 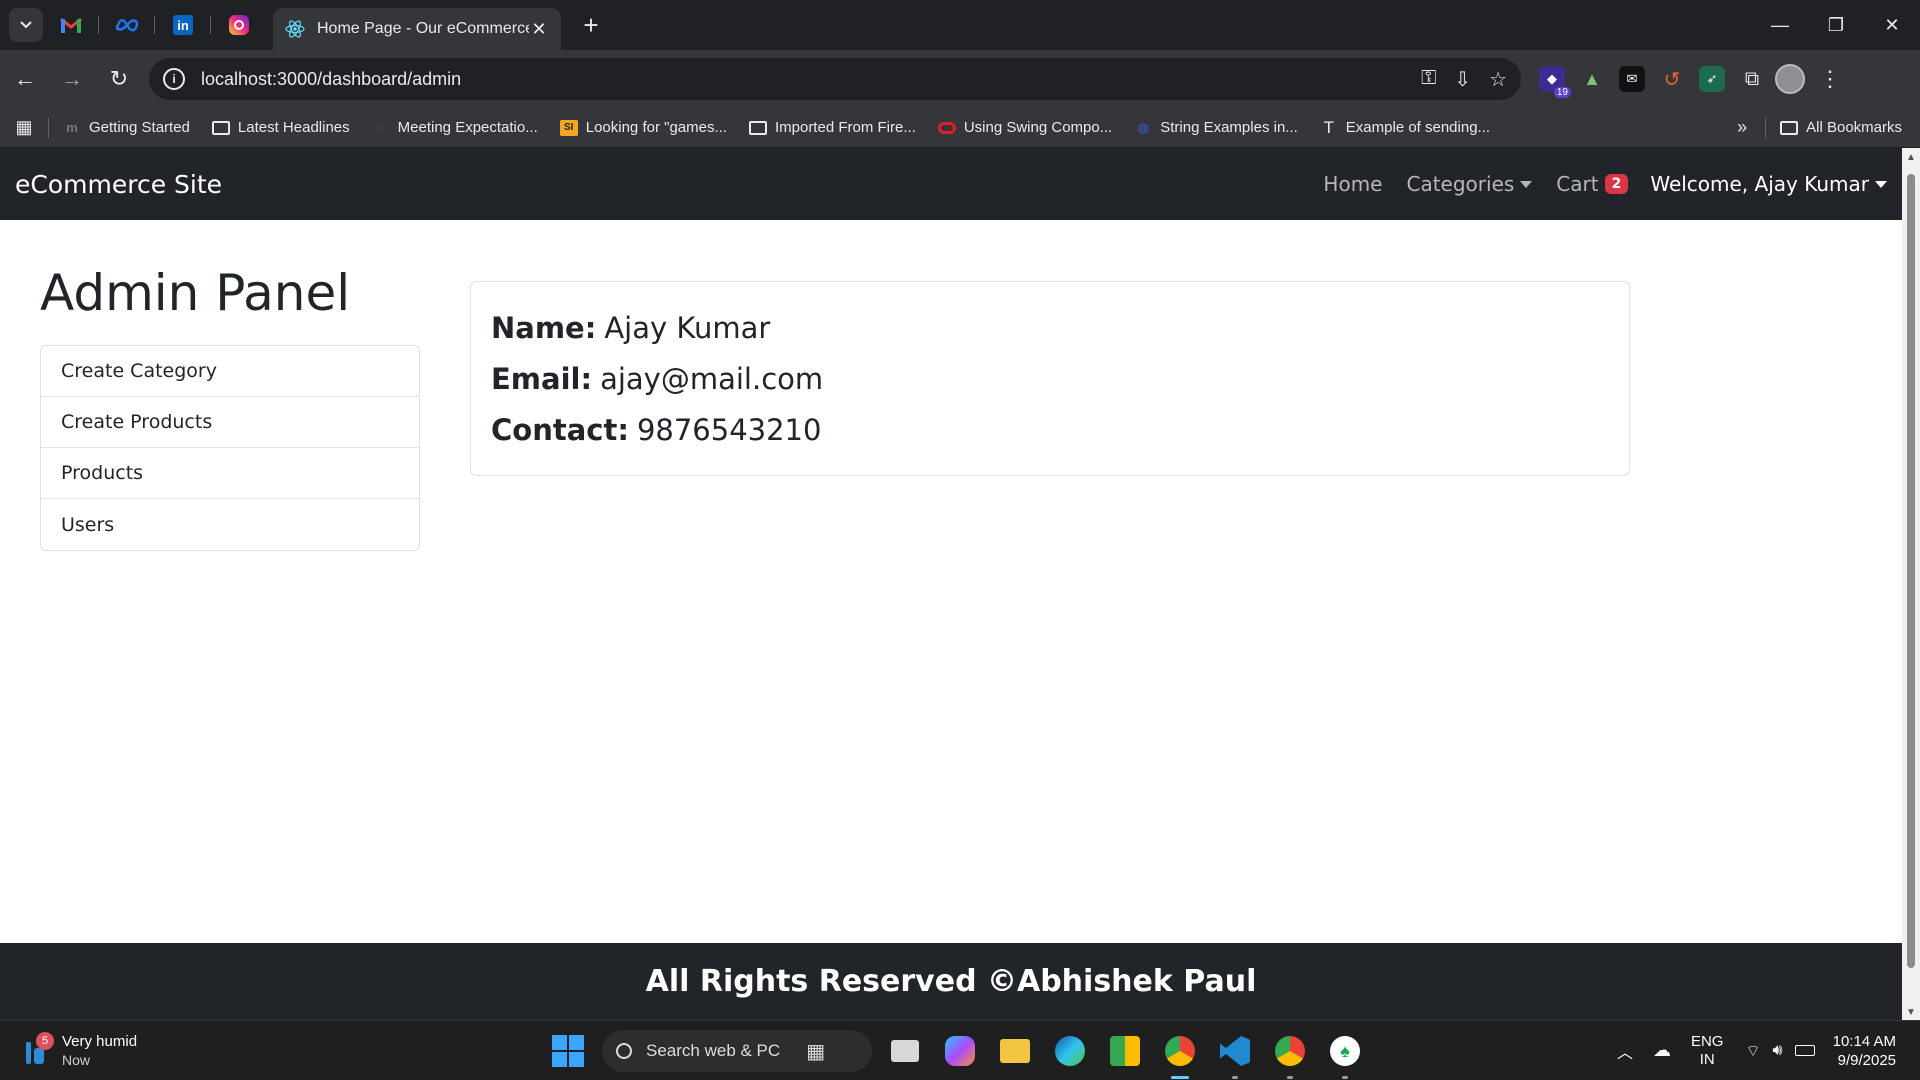 What do you see at coordinates (1768, 184) in the screenshot?
I see `user-dropdown: Welcome, Ajay Kumar` at bounding box center [1768, 184].